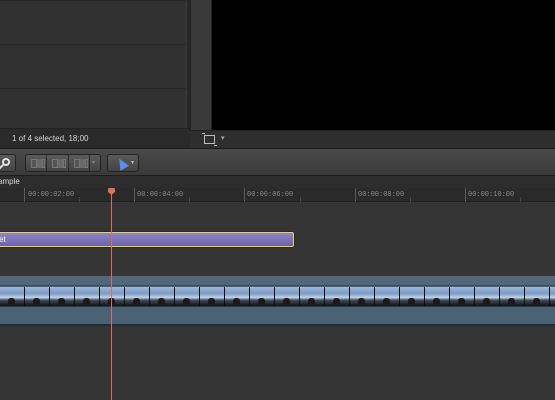 The width and height of the screenshot is (555, 400). Describe the element at coordinates (270, 195) in the screenshot. I see `ruler-label: 00:00:06:00` at that location.